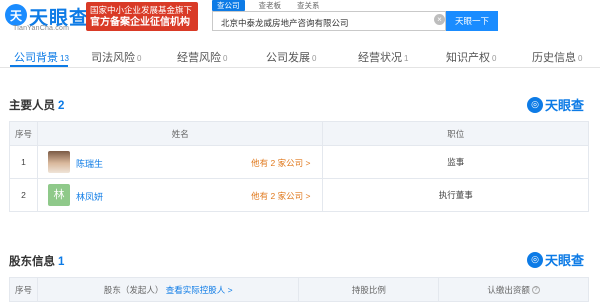  Describe the element at coordinates (64, 58) in the screenshot. I see `tab-count: 13` at that location.